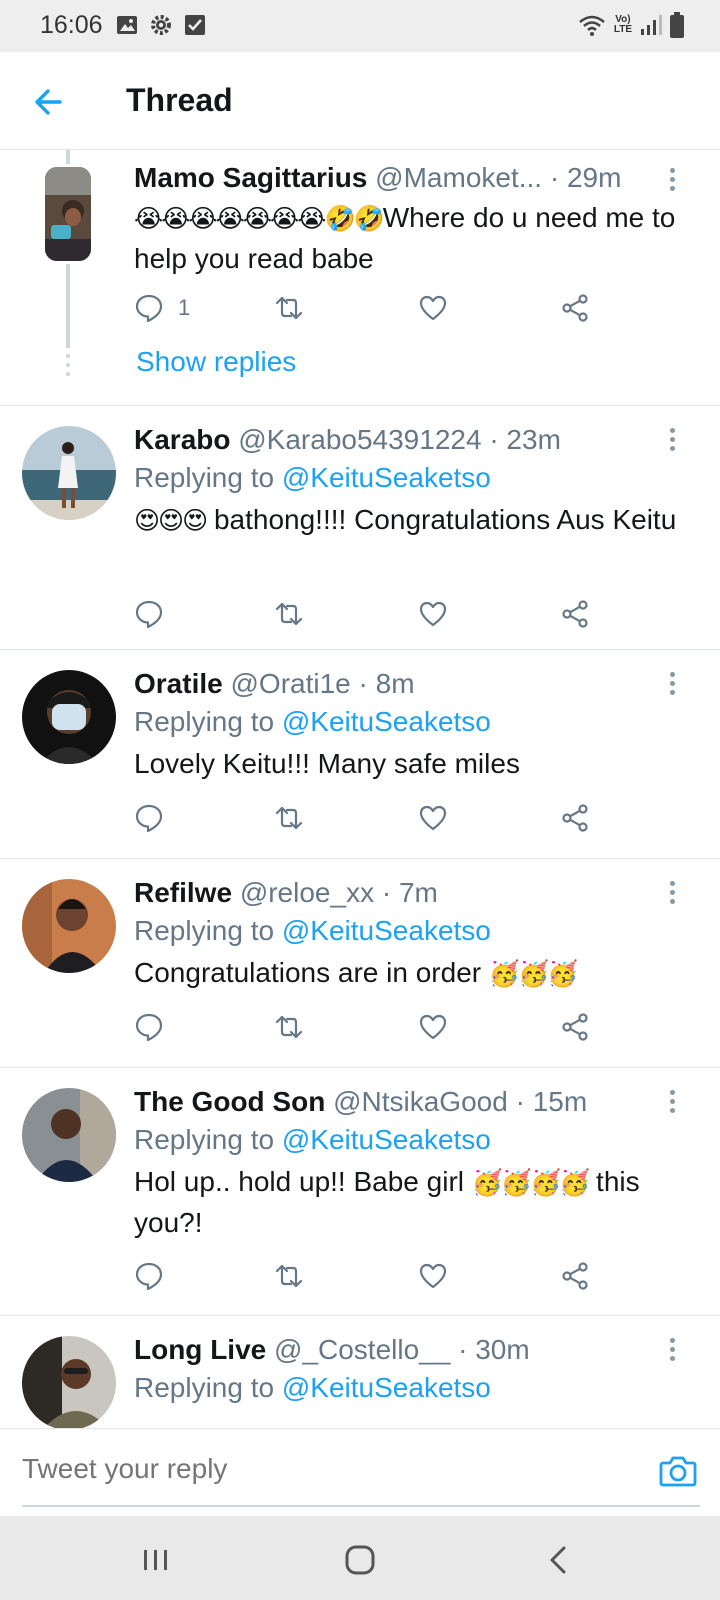 The height and width of the screenshot is (1600, 720). What do you see at coordinates (327, 763) in the screenshot?
I see `tweet-text: Lovely Keitu!!! Many safe miles` at bounding box center [327, 763].